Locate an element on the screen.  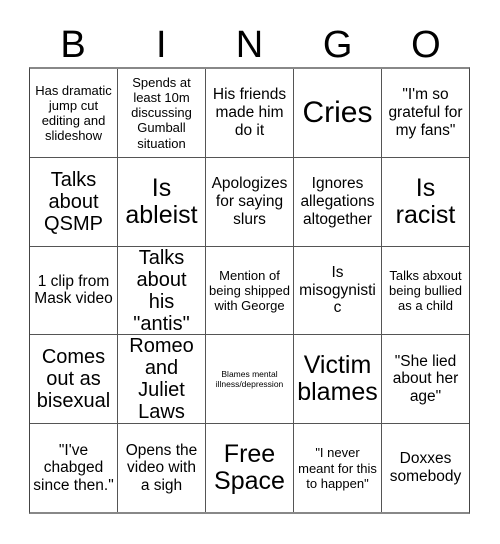
bingo-cell-label: Victim blames is located at coordinates (337, 379).